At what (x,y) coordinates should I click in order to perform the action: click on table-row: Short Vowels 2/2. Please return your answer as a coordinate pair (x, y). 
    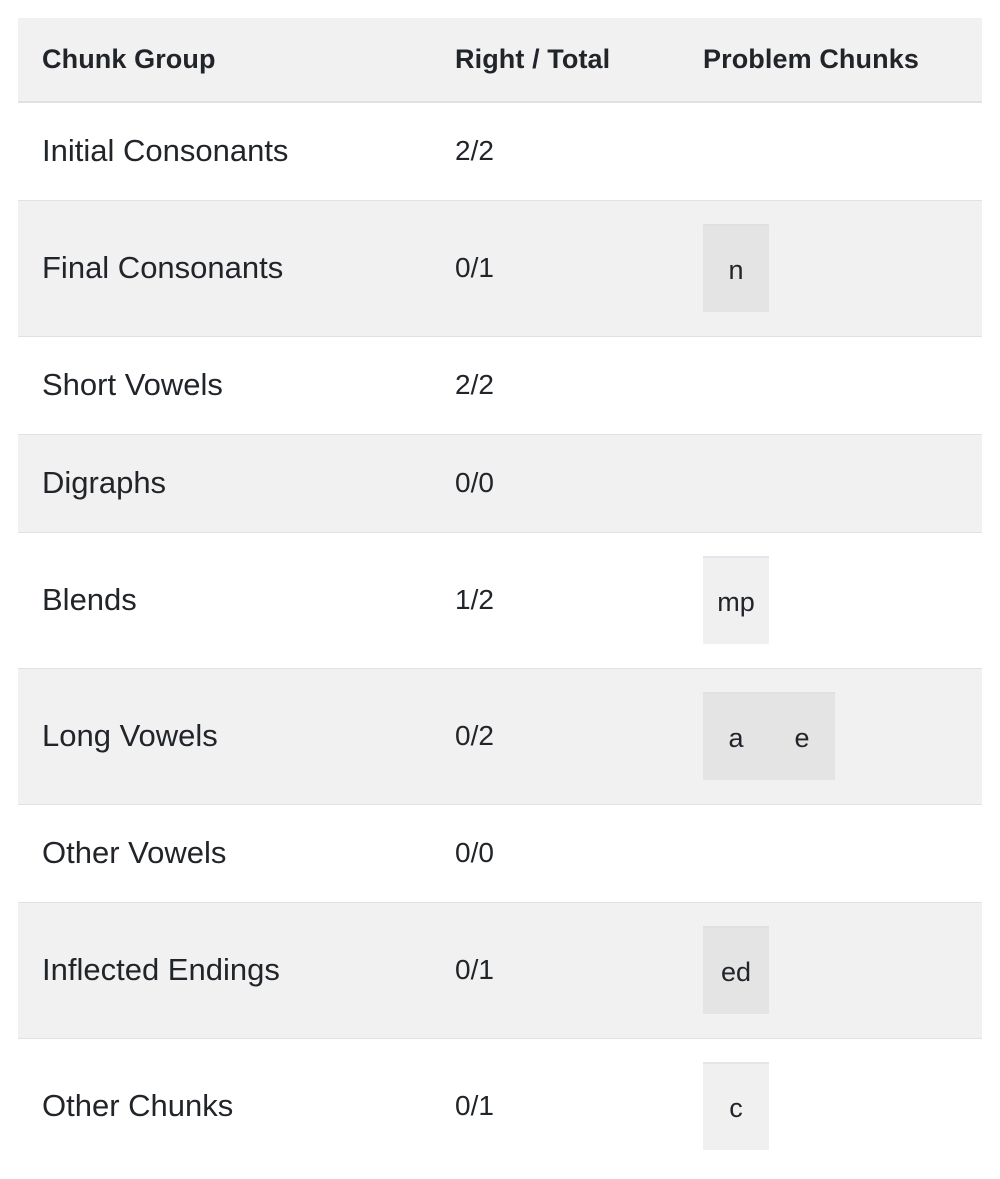
    Looking at the image, I should click on (500, 384).